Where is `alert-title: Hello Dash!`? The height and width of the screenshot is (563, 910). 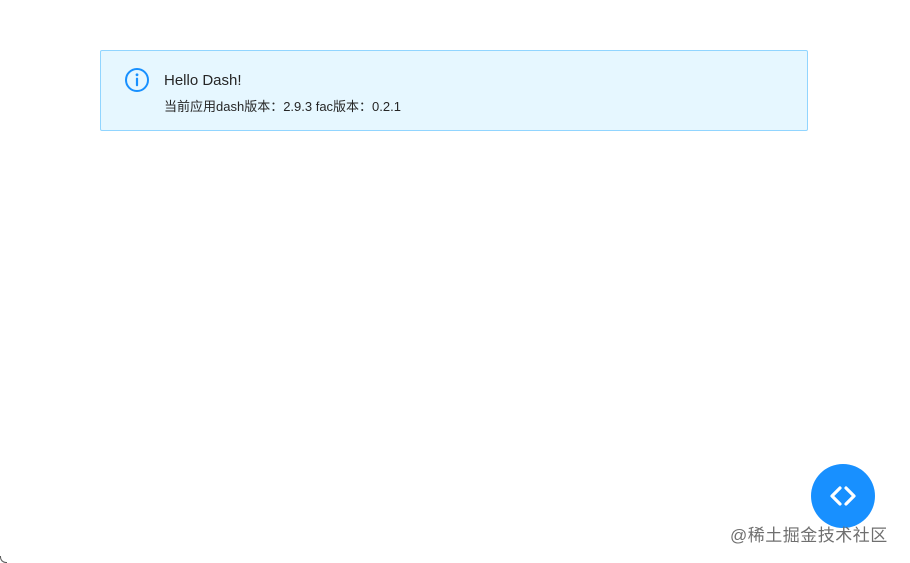 alert-title: Hello Dash! is located at coordinates (203, 80).